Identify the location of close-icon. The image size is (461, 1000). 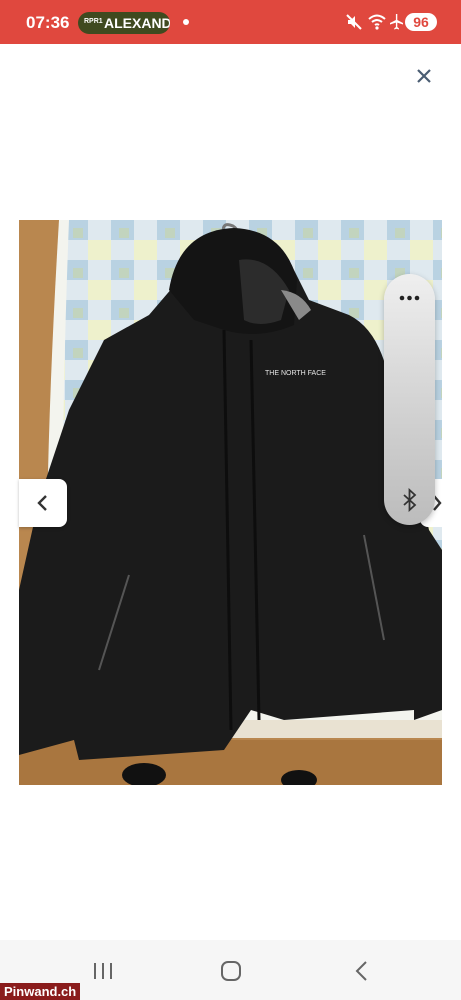
(424, 76).